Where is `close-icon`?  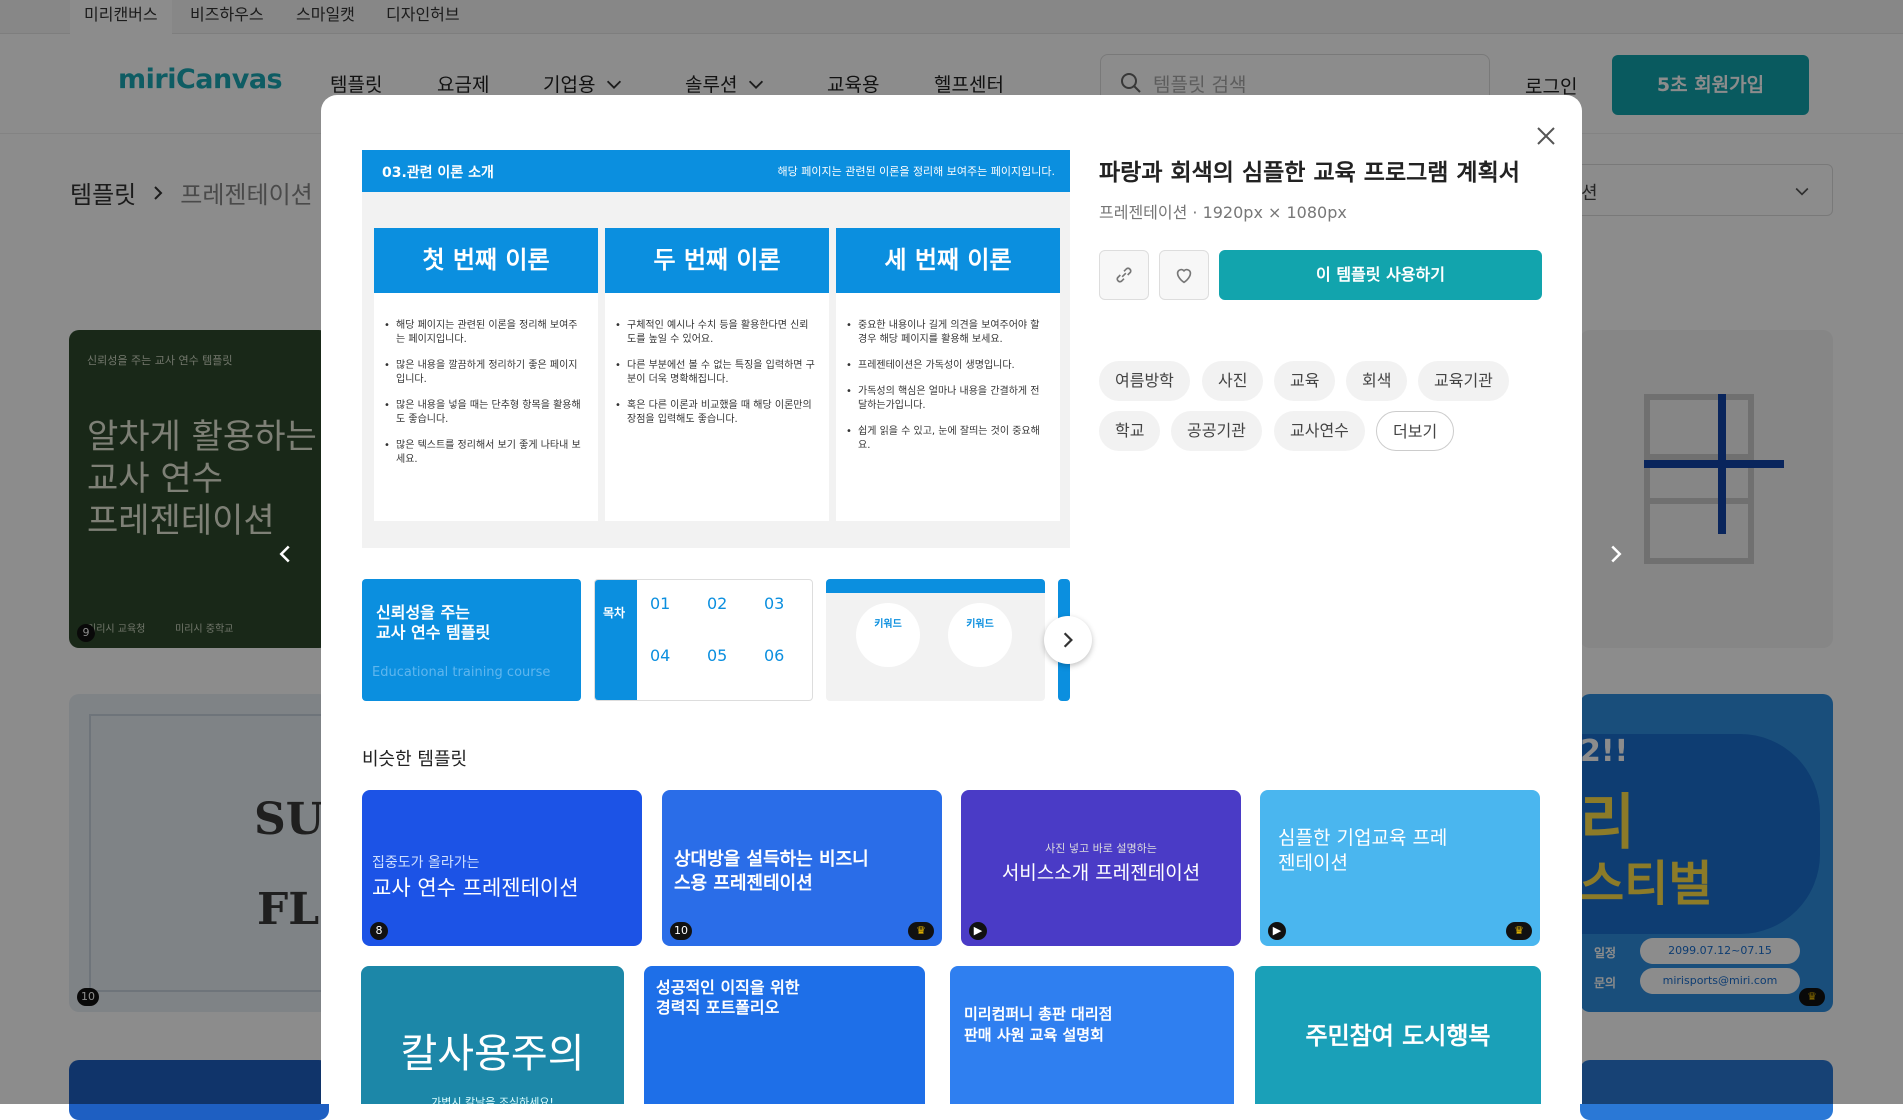
close-icon is located at coordinates (1546, 136).